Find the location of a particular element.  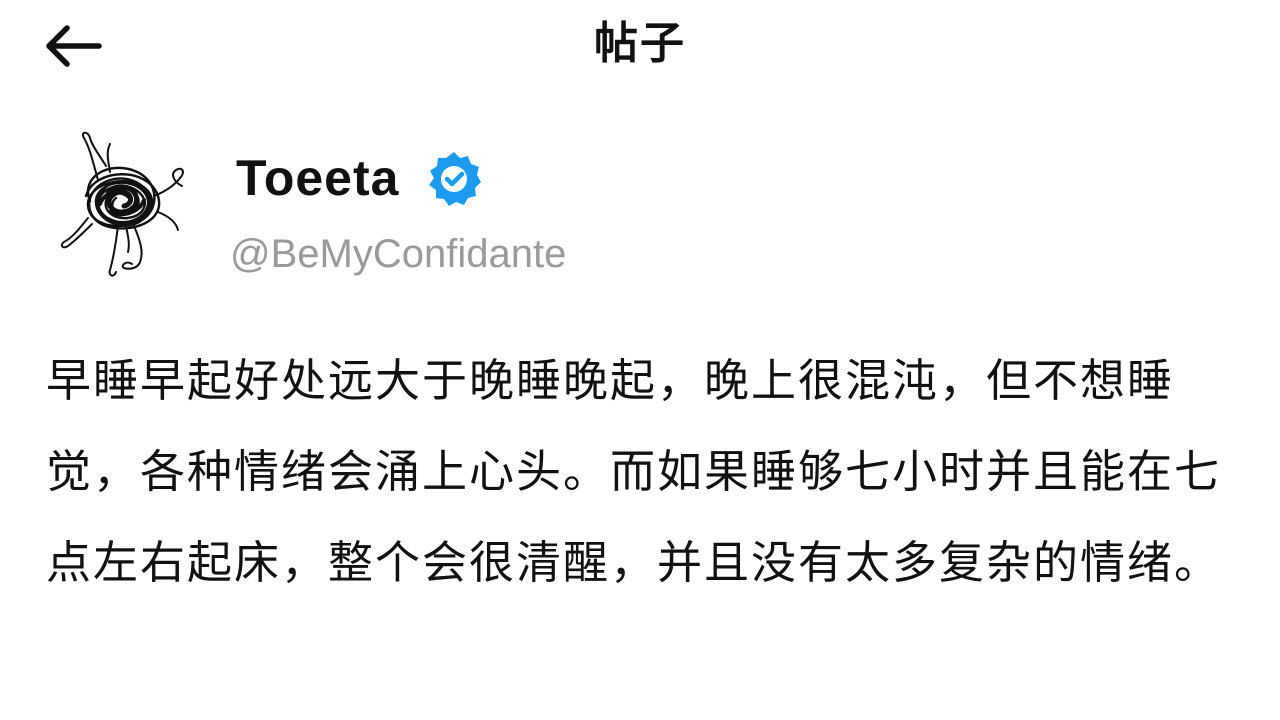

scribble-figure-icon is located at coordinates (122, 204).